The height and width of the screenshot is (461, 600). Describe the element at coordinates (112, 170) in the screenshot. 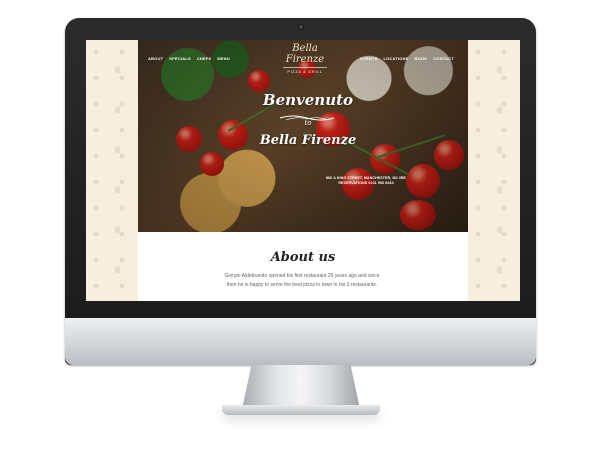

I see `pattern-panel-left` at that location.